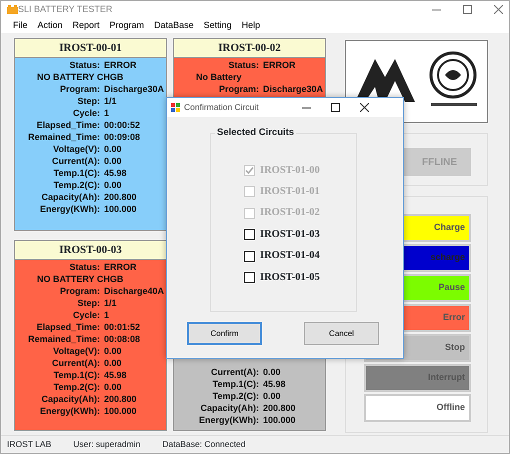  I want to click on checkbox-label: IROST-01-03, so click(290, 235).